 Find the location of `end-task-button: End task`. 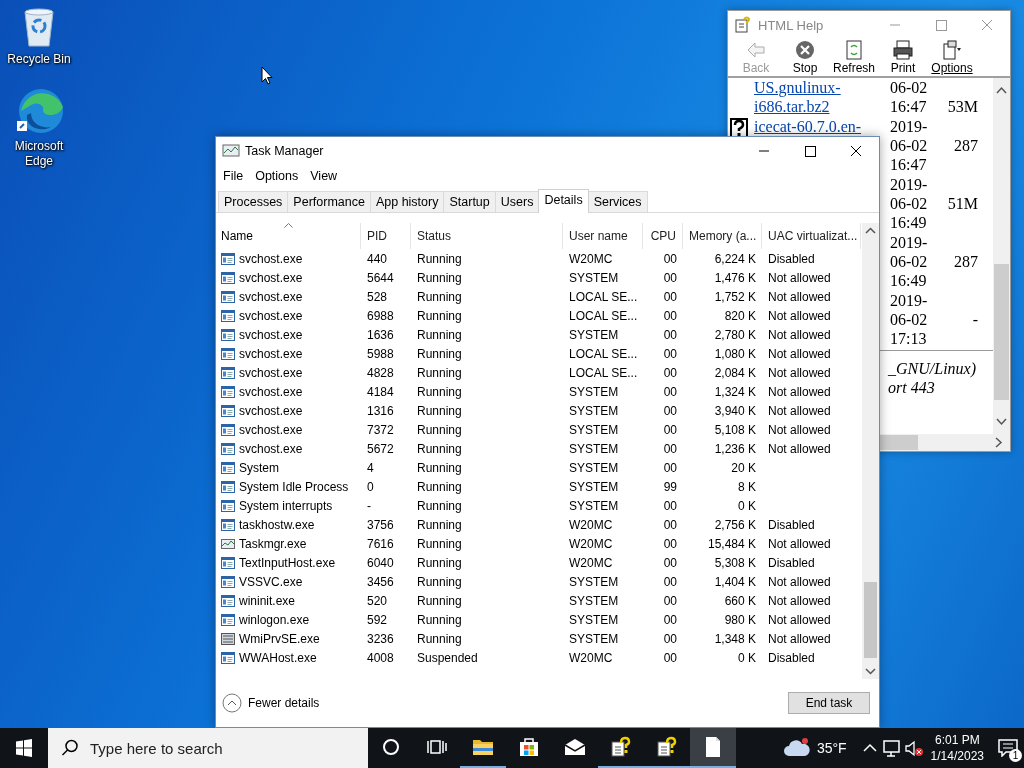

end-task-button: End task is located at coordinates (829, 703).